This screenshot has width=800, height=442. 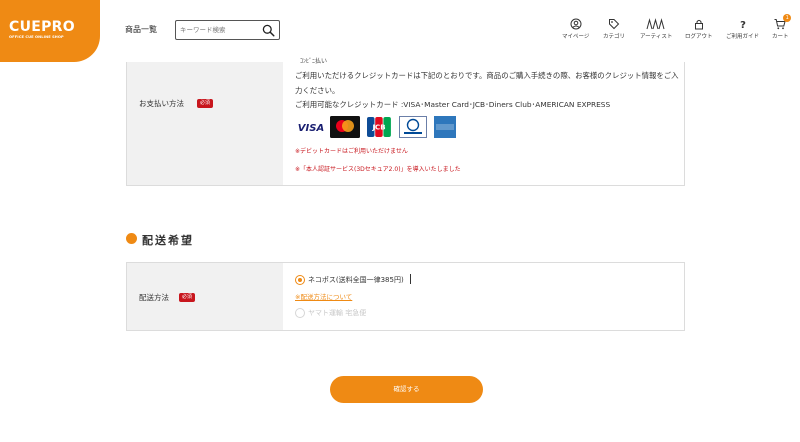 I want to click on nav-guide-label: ご利用ガイド, so click(x=743, y=37).